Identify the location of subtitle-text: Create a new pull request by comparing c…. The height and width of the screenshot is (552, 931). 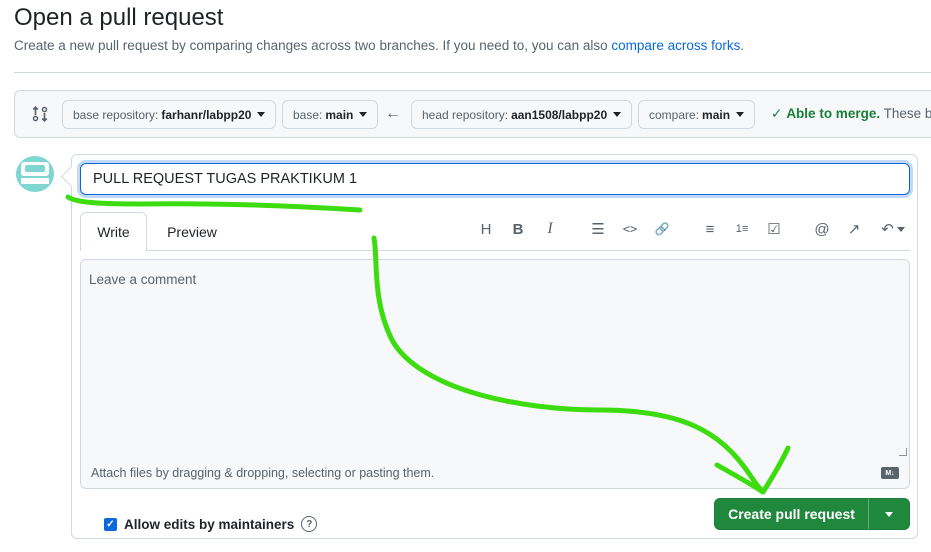
(313, 45).